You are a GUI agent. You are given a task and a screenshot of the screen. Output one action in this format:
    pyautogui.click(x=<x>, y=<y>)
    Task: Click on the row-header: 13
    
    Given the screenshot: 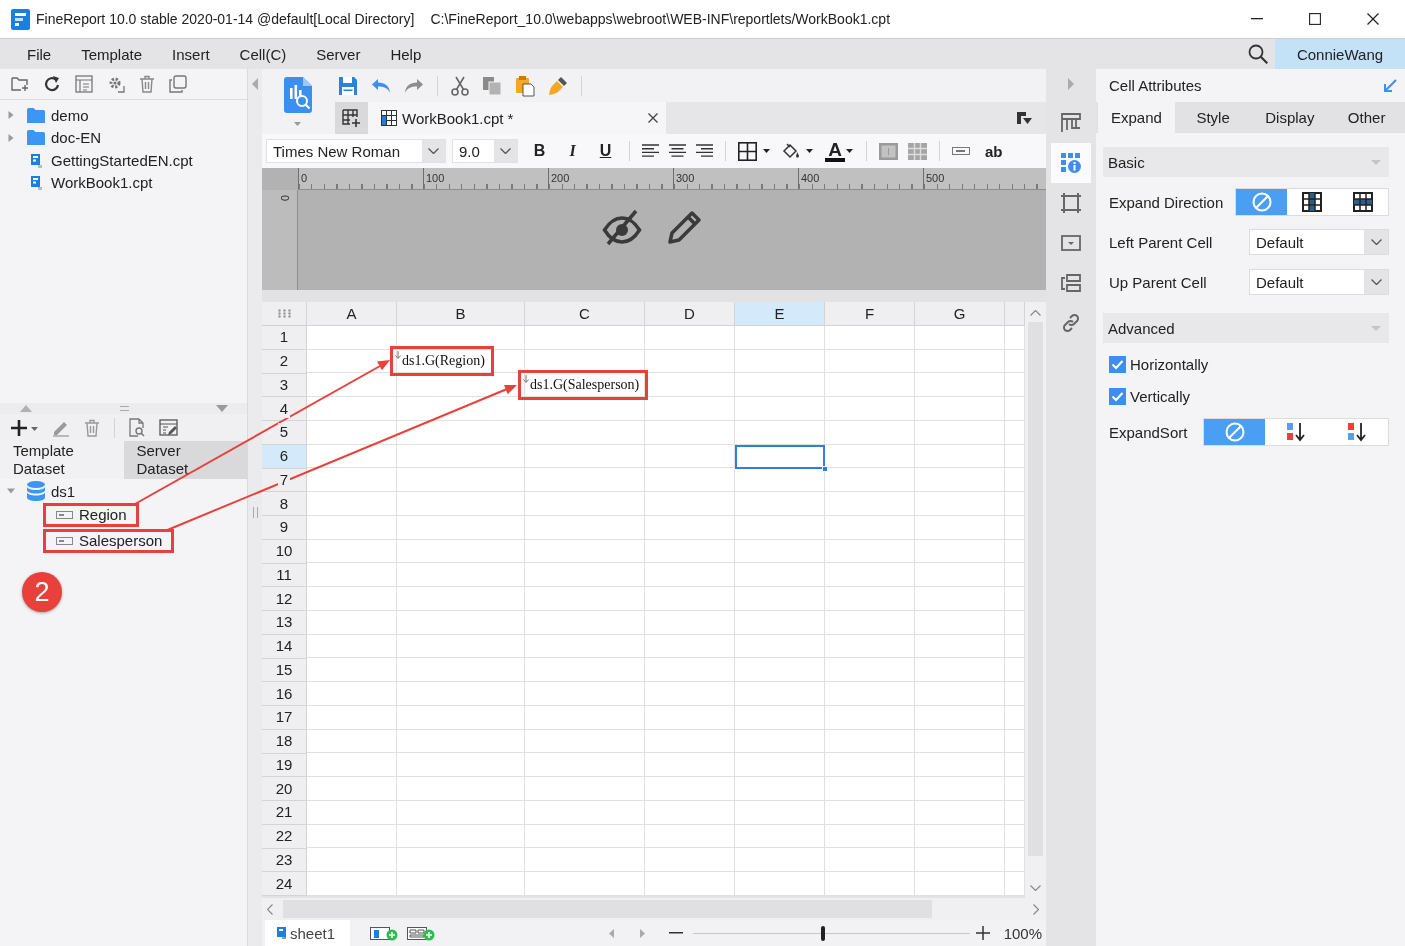 What is the action you would take?
    pyautogui.click(x=284, y=623)
    